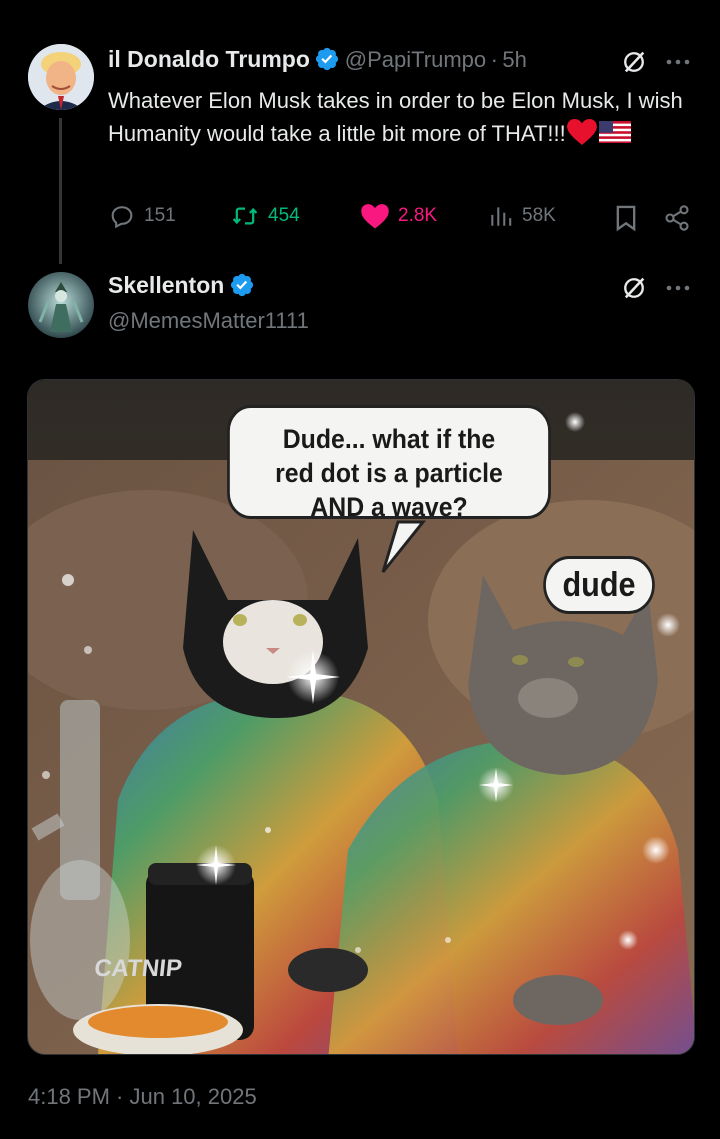  I want to click on like-button: 2.8K, so click(398, 216).